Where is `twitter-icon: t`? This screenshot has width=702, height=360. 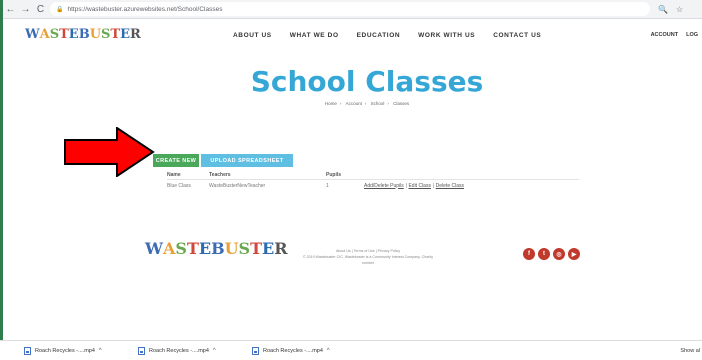
twitter-icon: t is located at coordinates (544, 254).